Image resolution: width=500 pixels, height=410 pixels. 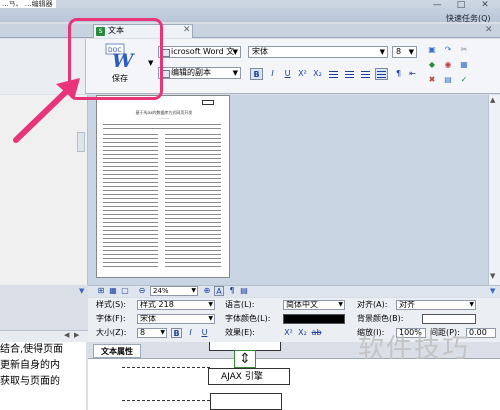 I want to click on font-size-select: 8 ▼, so click(x=152, y=333).